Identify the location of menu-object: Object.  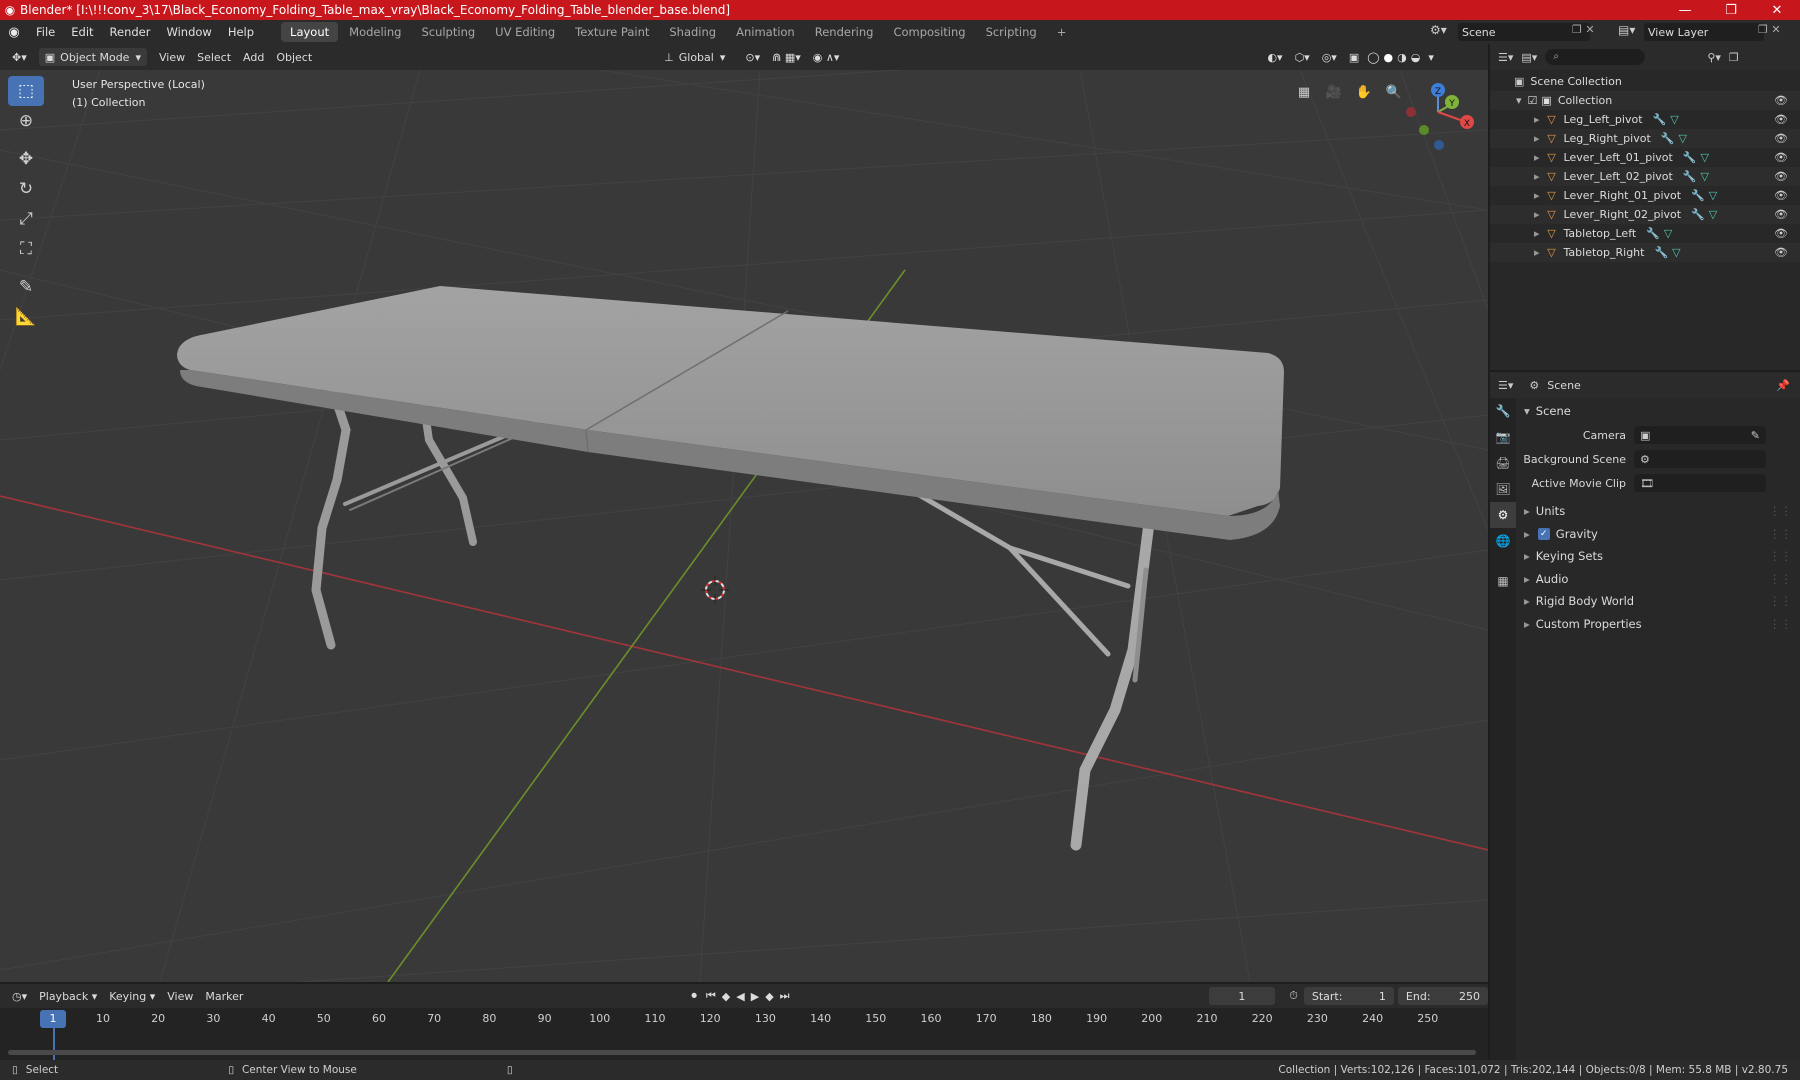
(294, 57).